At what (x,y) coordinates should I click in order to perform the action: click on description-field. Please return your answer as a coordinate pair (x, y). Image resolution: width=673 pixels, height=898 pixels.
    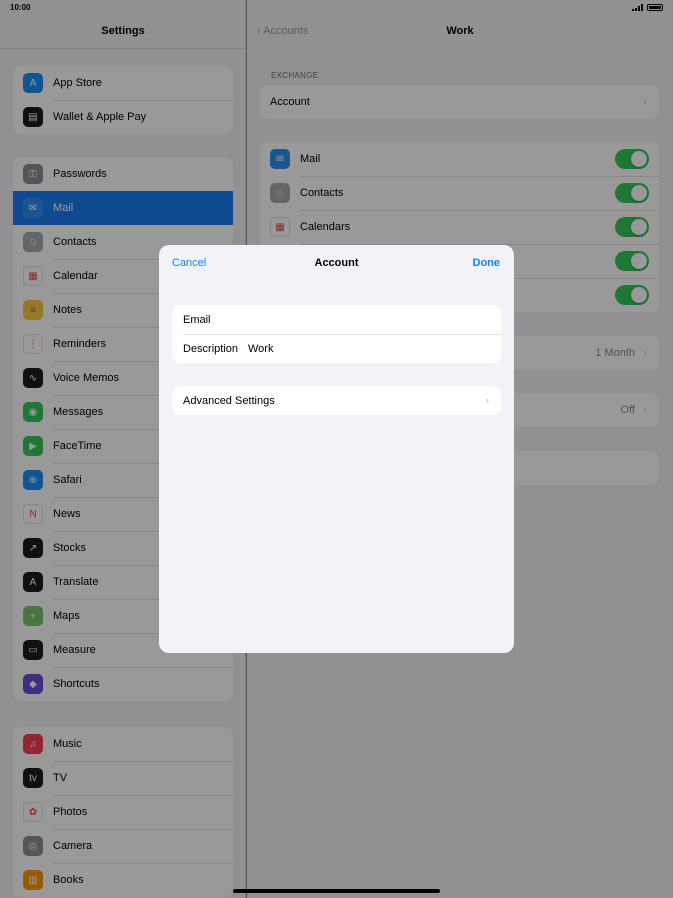
    Looking at the image, I should click on (358, 348).